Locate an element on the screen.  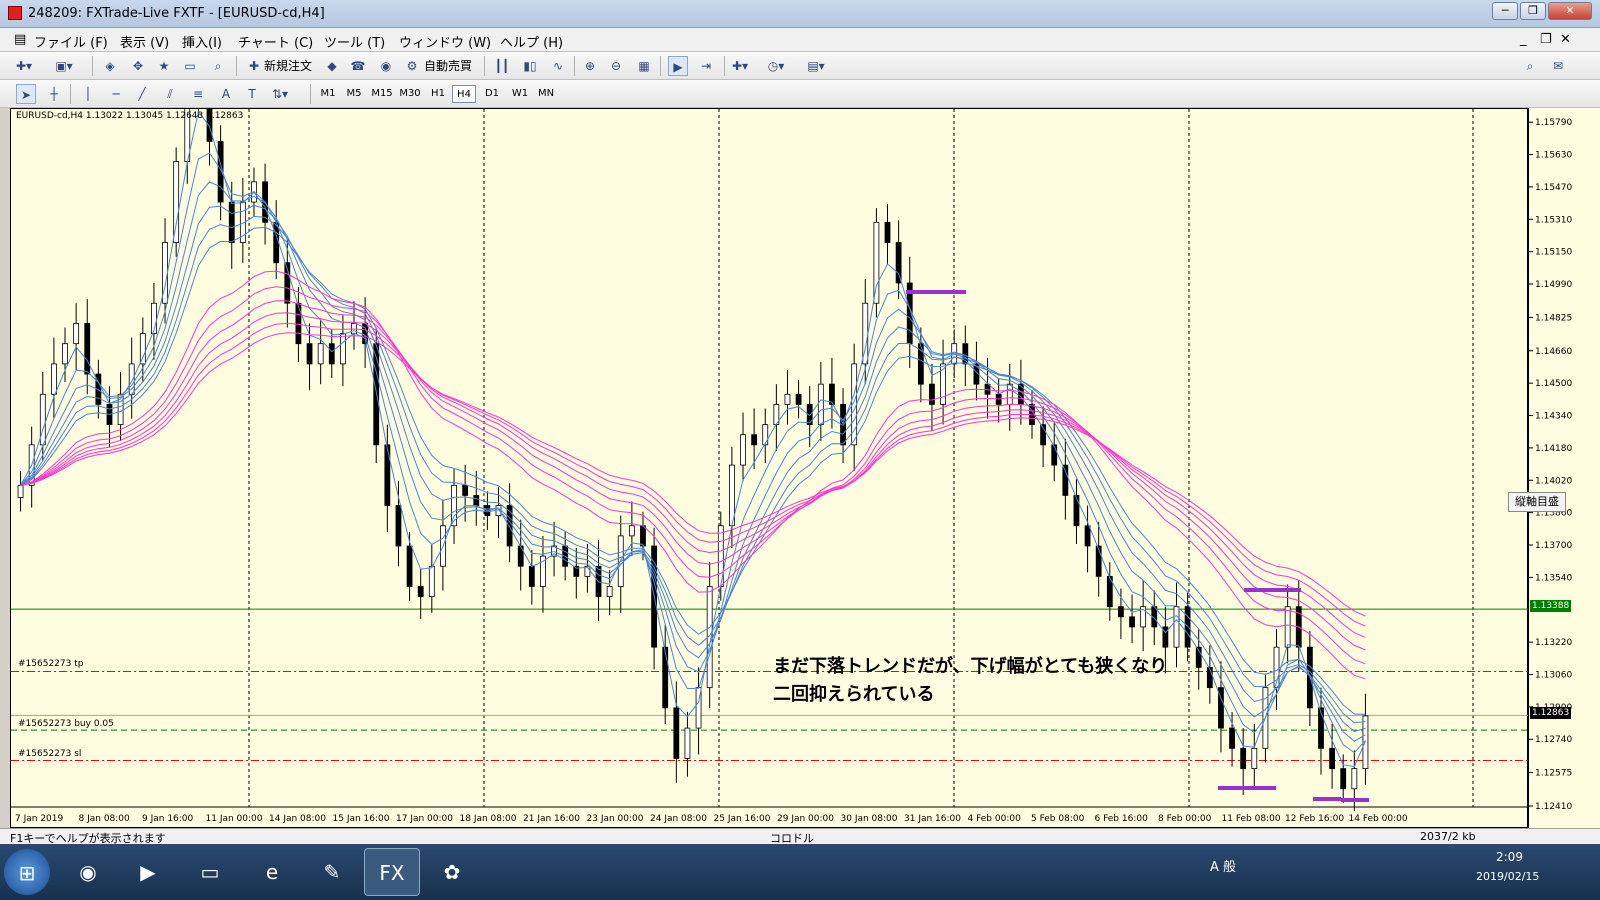
new-order-button: 新規注文 is located at coordinates (288, 66).